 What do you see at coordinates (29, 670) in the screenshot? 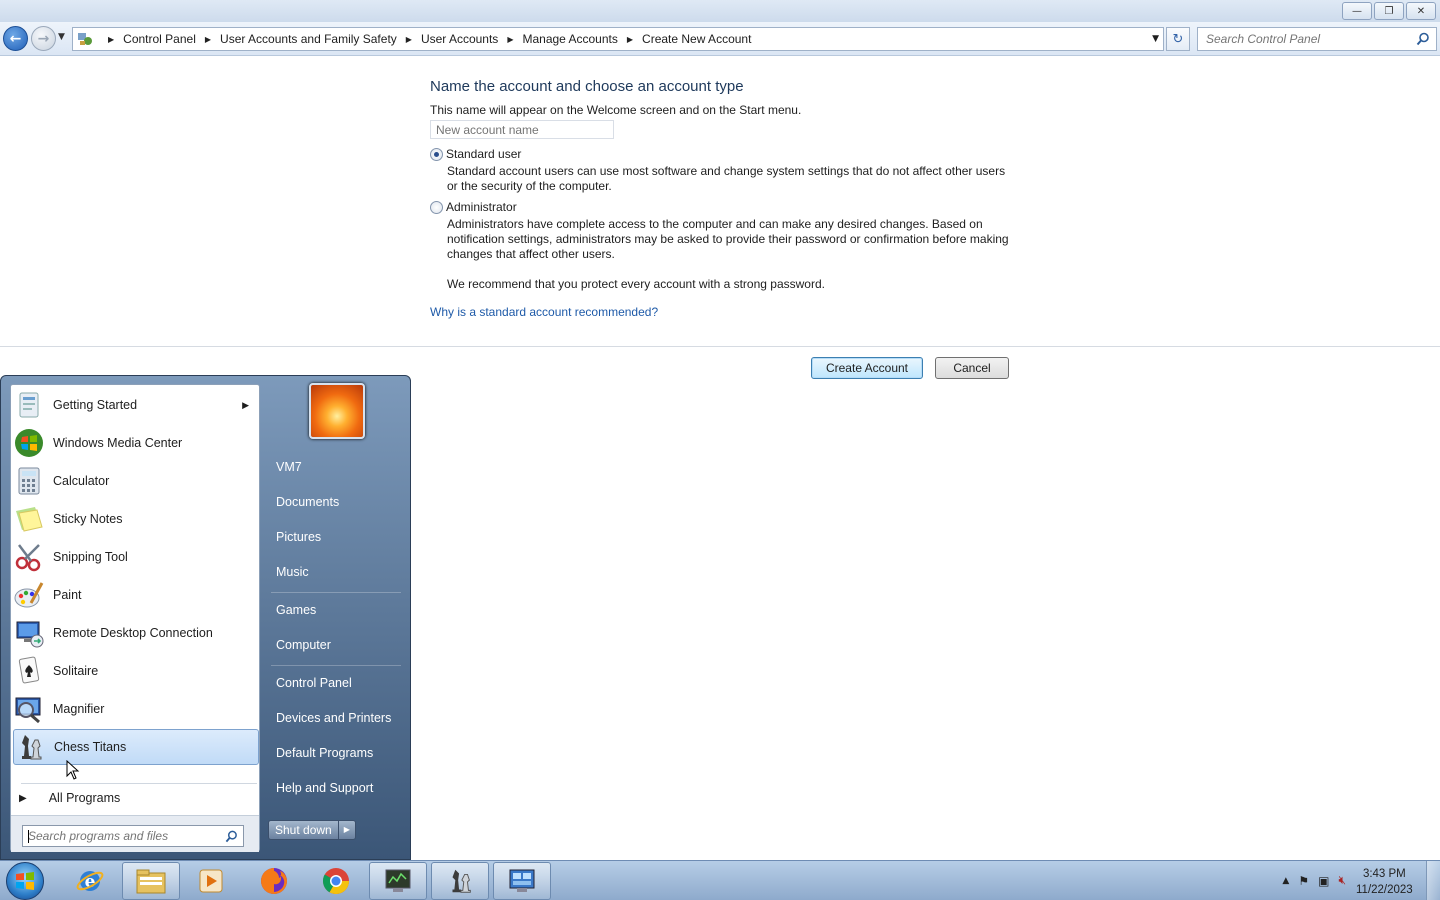
I see `solitaire-icon` at bounding box center [29, 670].